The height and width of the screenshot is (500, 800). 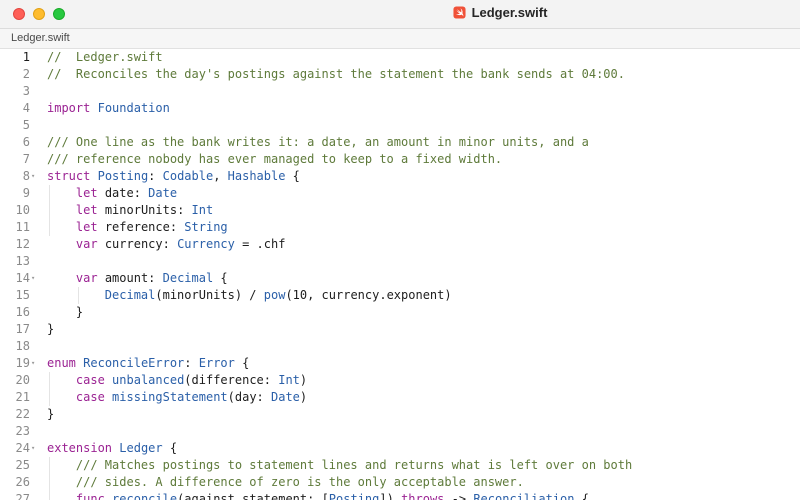 I want to click on code-token: Decimal, so click(x=188, y=278).